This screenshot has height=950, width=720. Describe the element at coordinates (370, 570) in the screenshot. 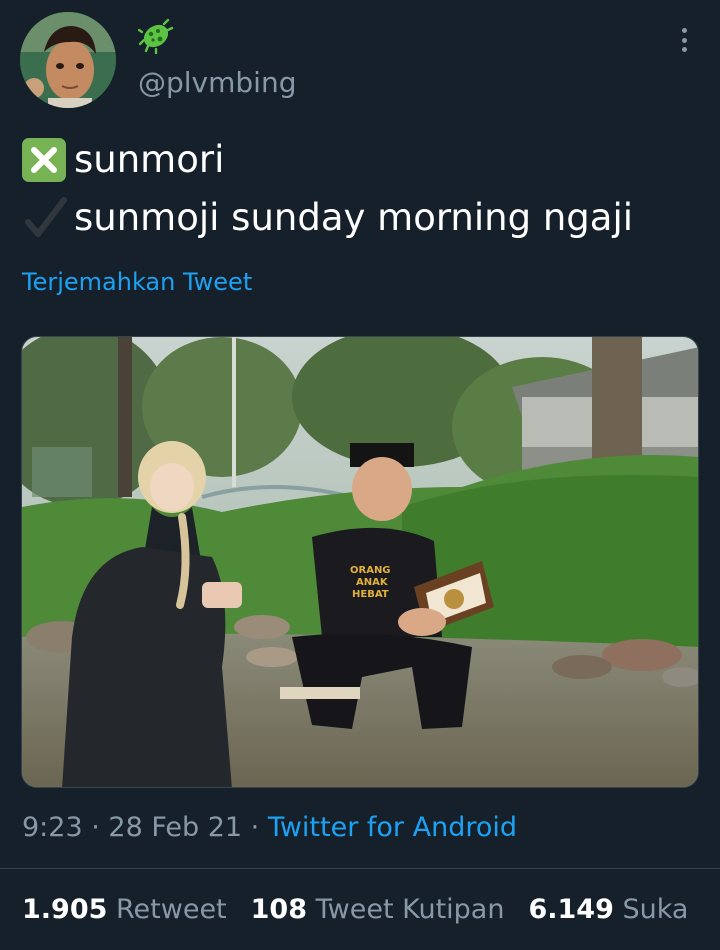

I see `shirt-print-text: ORANG` at that location.